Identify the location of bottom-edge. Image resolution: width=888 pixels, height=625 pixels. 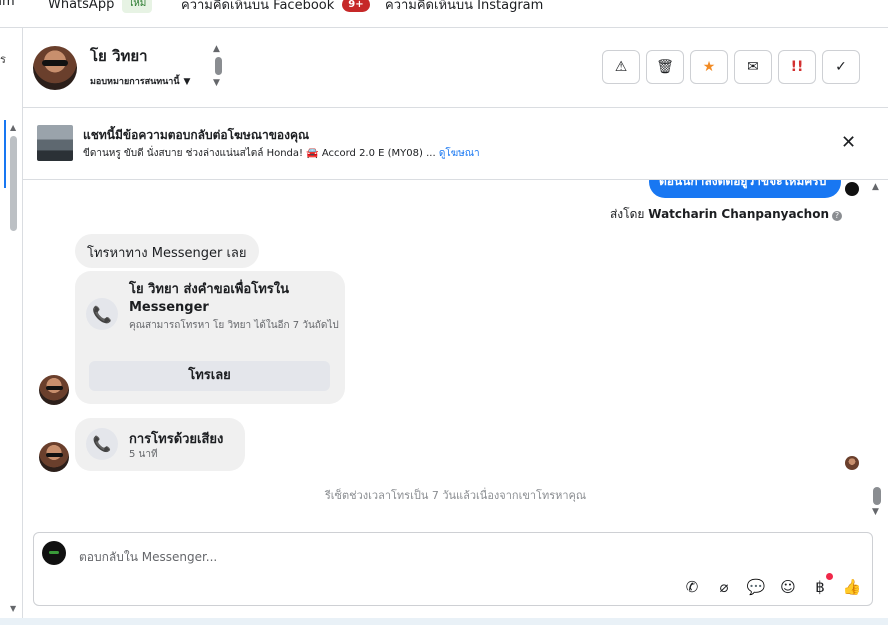
(444, 621).